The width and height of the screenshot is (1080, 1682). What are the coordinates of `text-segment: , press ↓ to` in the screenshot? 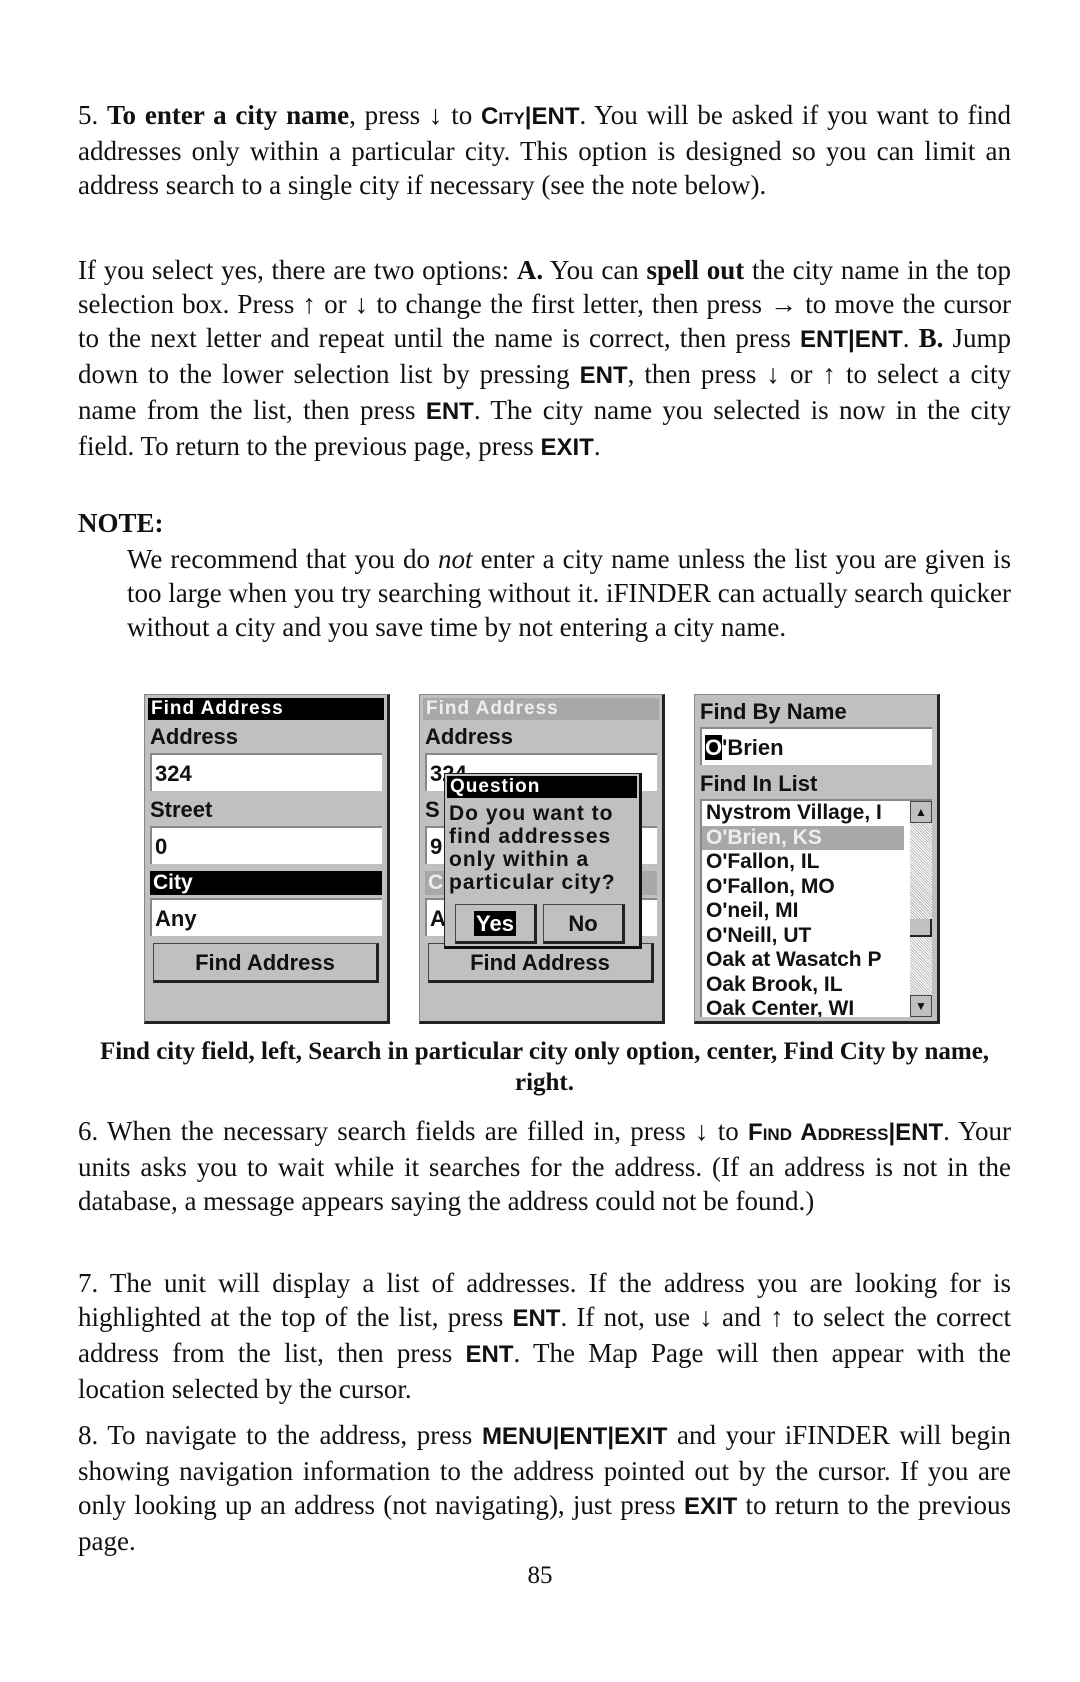 It's located at (415, 115).